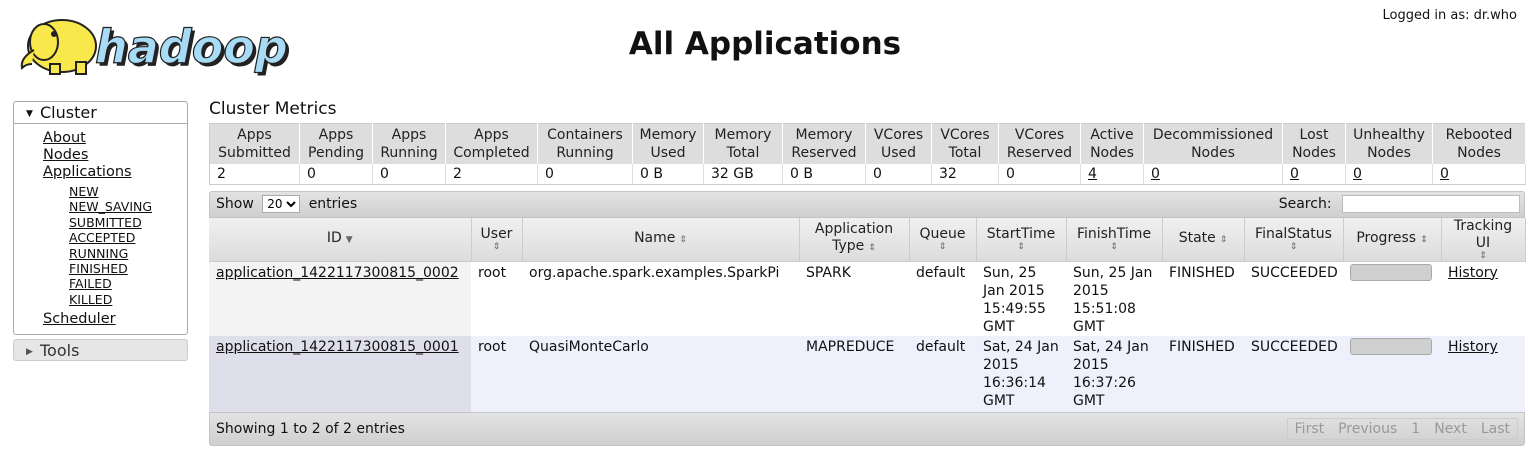 This screenshot has width=1530, height=465. Describe the element at coordinates (1293, 234) in the screenshot. I see `col-final-status-label: FinalStatus` at that location.